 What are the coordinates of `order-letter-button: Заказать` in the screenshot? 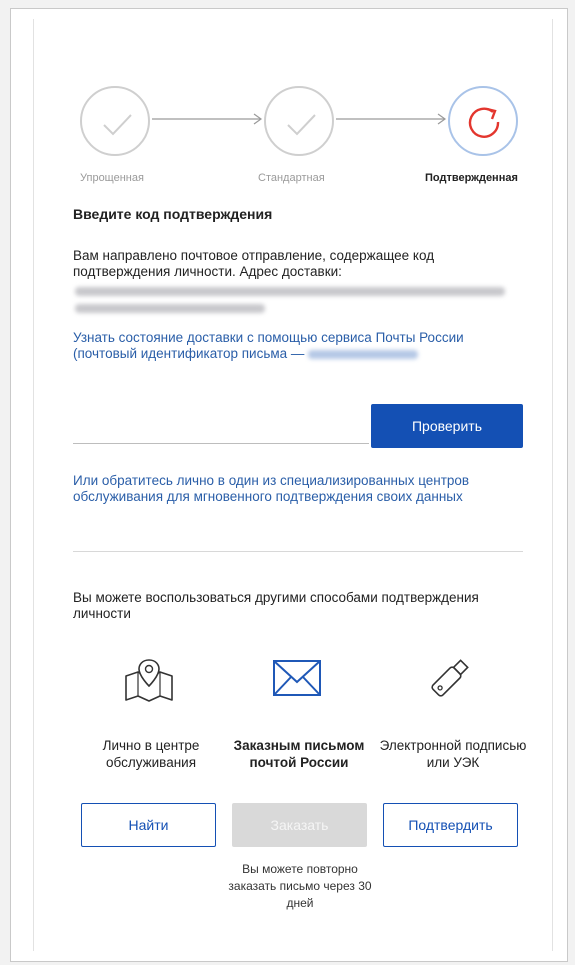 It's located at (299, 825).